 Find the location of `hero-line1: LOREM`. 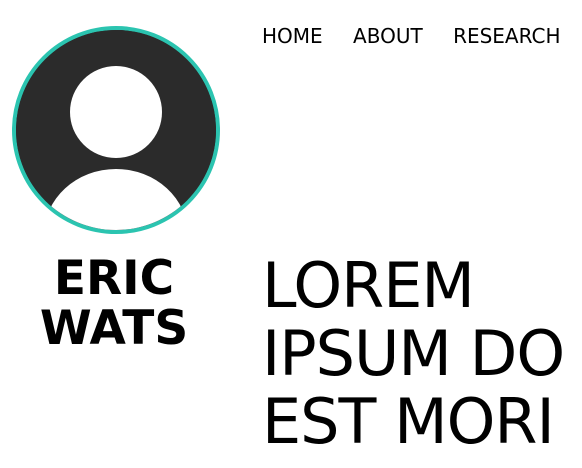

hero-line1: LOREM is located at coordinates (368, 287).